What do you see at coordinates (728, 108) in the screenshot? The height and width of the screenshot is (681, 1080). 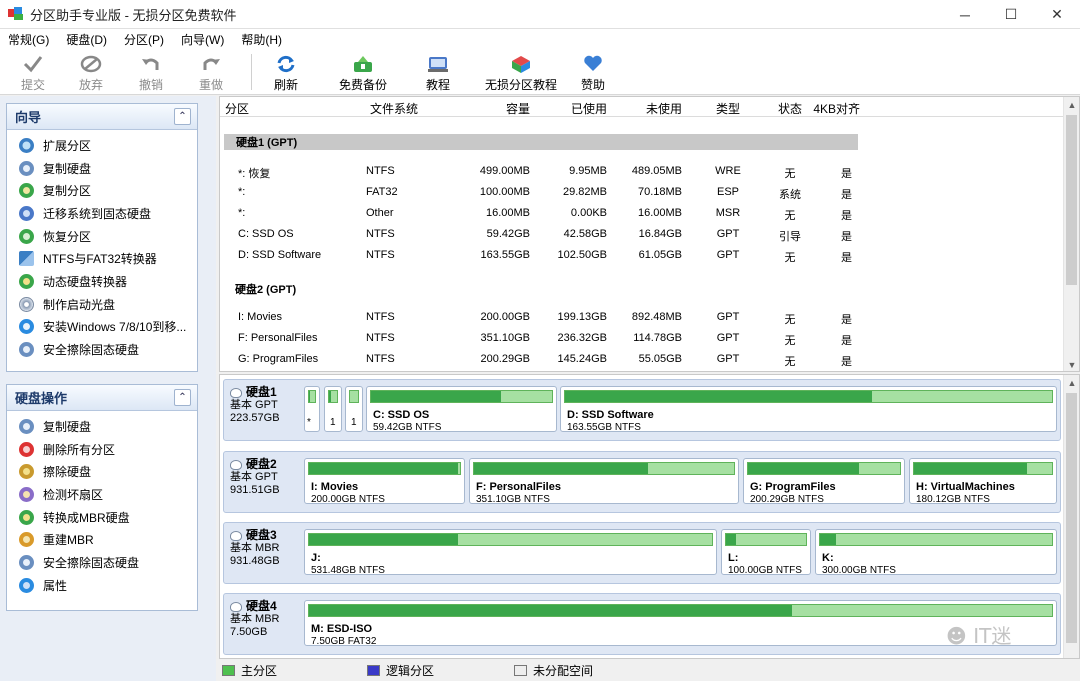 I see `col-type: 类型` at bounding box center [728, 108].